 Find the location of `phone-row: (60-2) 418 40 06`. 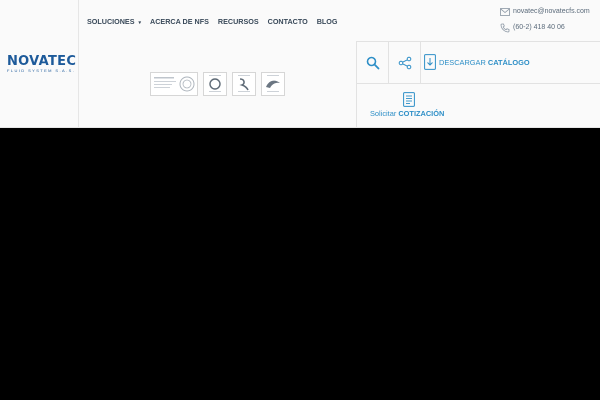

phone-row: (60-2) 418 40 06 is located at coordinates (545, 27).